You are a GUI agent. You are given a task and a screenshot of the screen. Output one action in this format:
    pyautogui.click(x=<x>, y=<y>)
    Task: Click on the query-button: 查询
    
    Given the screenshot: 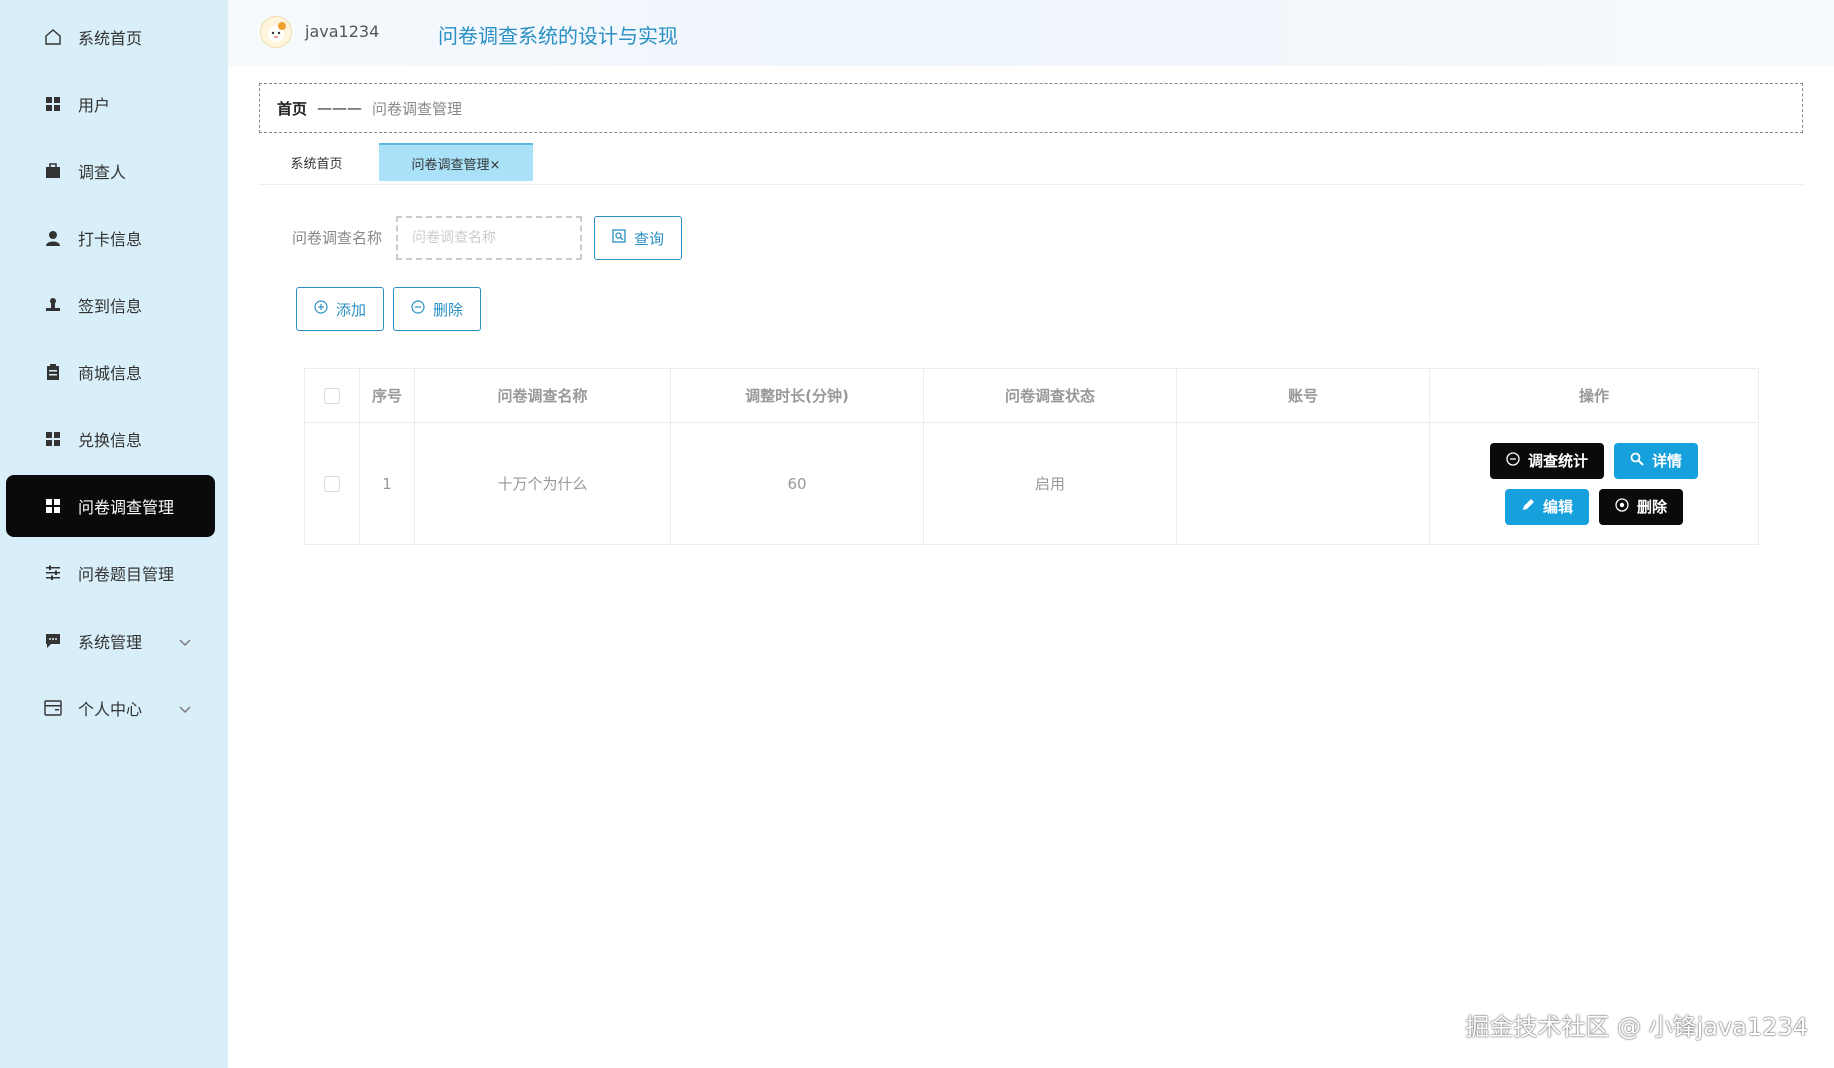 What is the action you would take?
    pyautogui.click(x=638, y=238)
    